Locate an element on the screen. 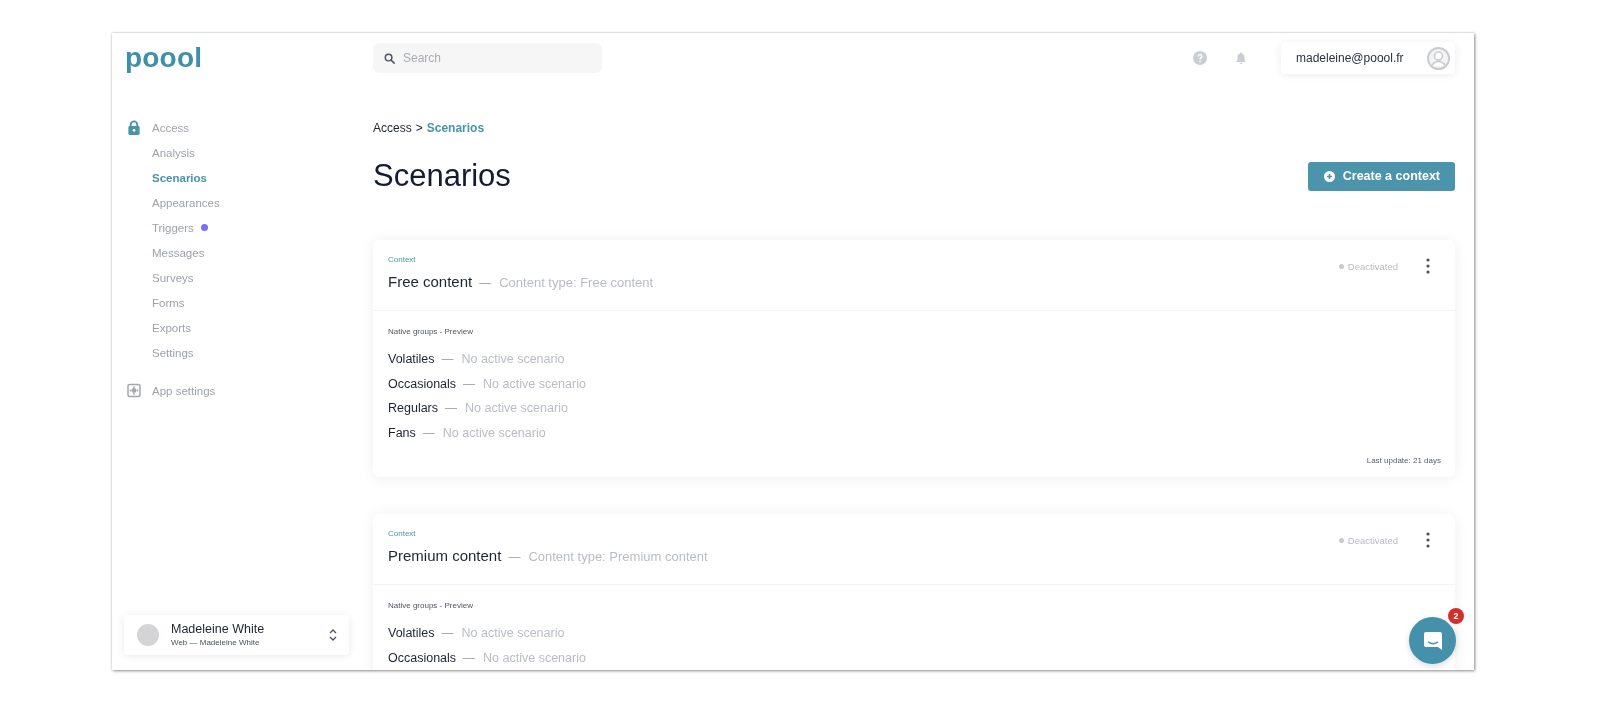 The width and height of the screenshot is (1600, 716). up-down-chevron-icon is located at coordinates (333, 635).